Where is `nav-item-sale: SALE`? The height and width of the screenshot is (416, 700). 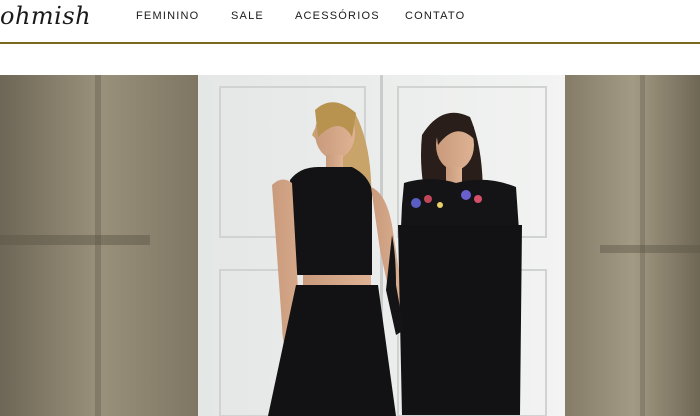 nav-item-sale: SALE is located at coordinates (247, 16).